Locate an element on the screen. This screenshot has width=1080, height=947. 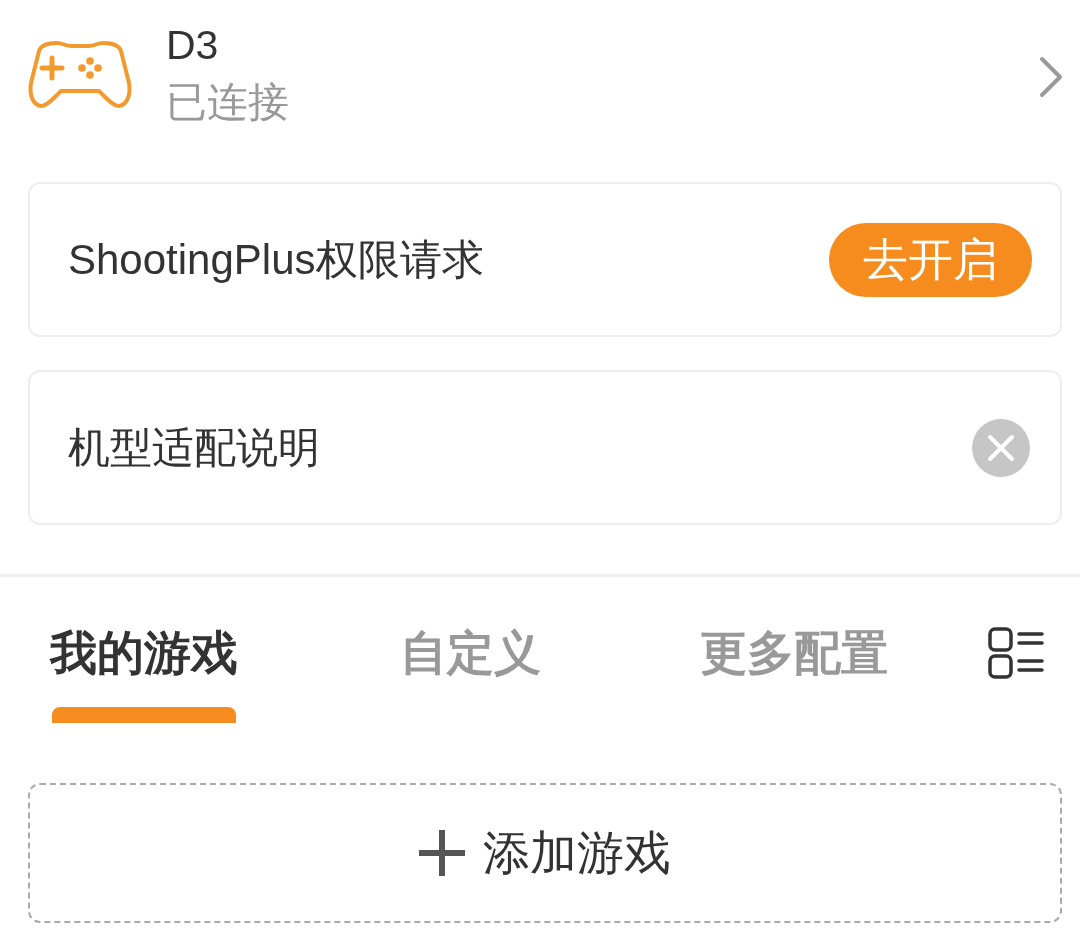
close-icon is located at coordinates (1001, 447).